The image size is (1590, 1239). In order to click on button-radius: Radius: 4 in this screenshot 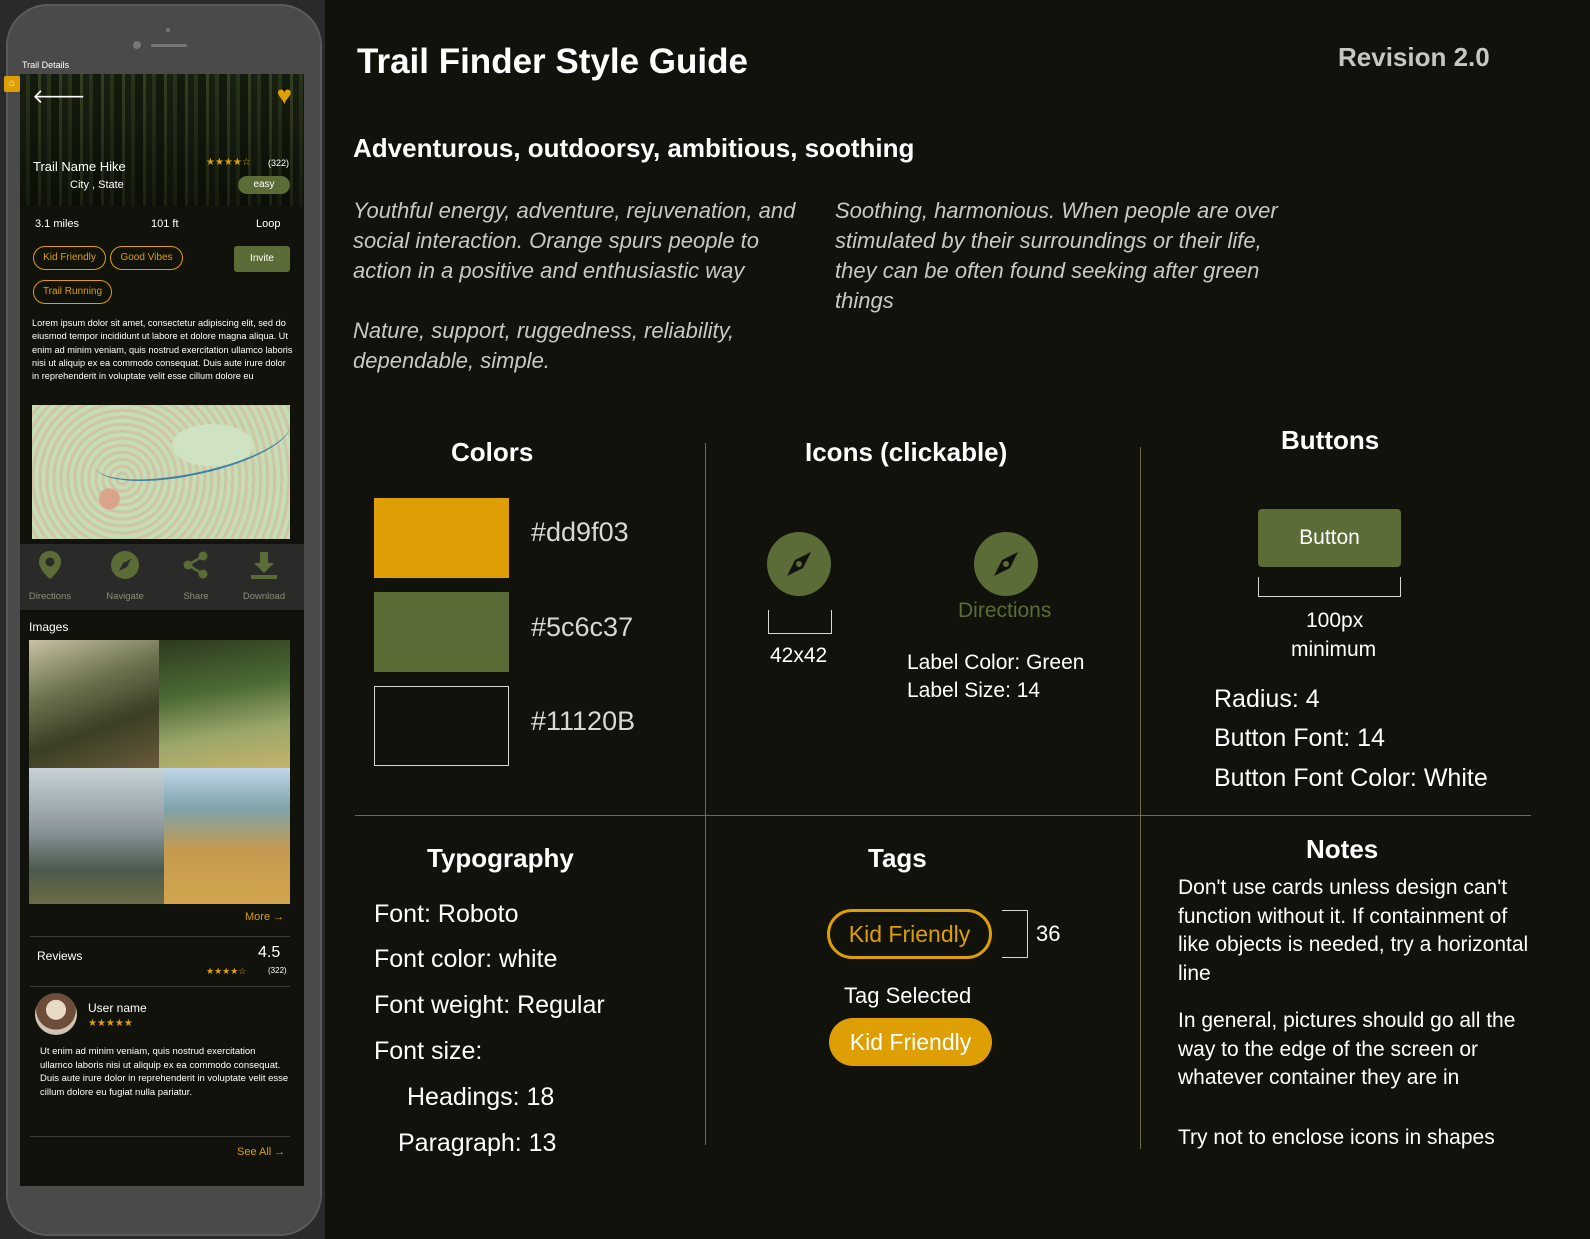, I will do `click(1267, 699)`.